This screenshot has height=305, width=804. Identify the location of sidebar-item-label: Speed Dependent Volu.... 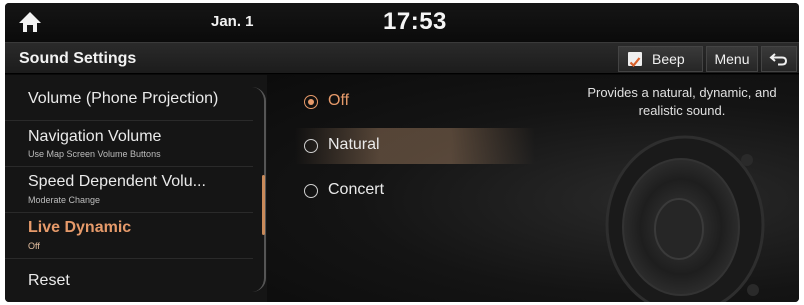
(117, 181).